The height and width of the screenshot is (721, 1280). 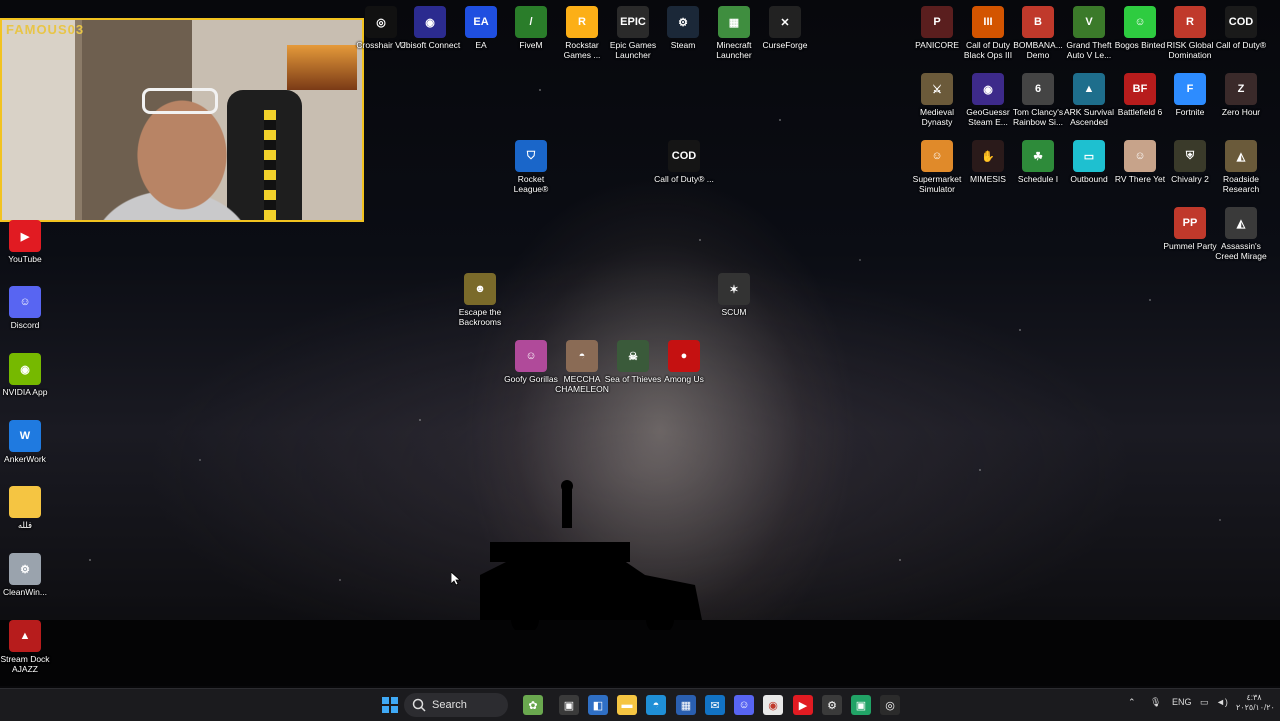 What do you see at coordinates (1089, 89) in the screenshot?
I see `ark-icon: ▲` at bounding box center [1089, 89].